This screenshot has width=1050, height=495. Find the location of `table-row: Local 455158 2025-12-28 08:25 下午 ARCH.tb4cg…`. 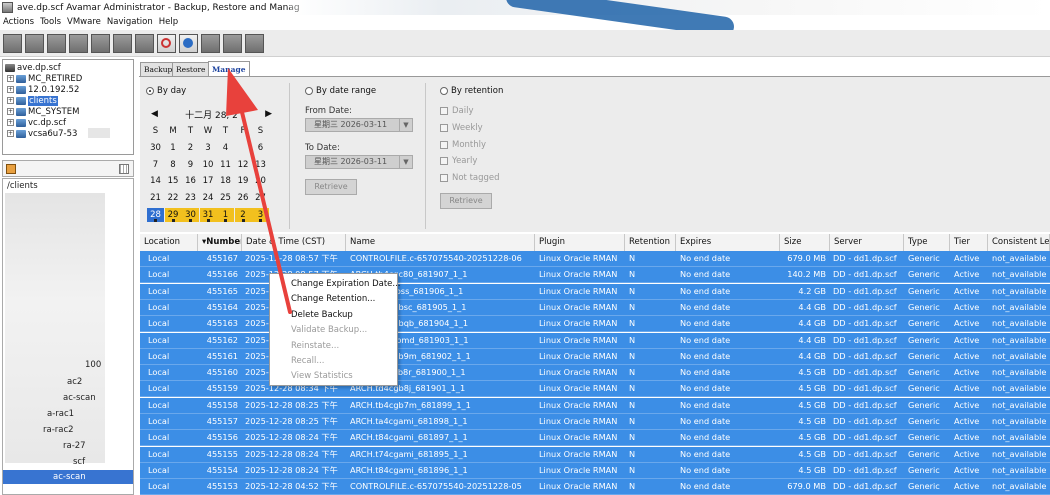

table-row: Local 455158 2025-12-28 08:25 下午 ARCH.tb4cg… is located at coordinates (595, 405).